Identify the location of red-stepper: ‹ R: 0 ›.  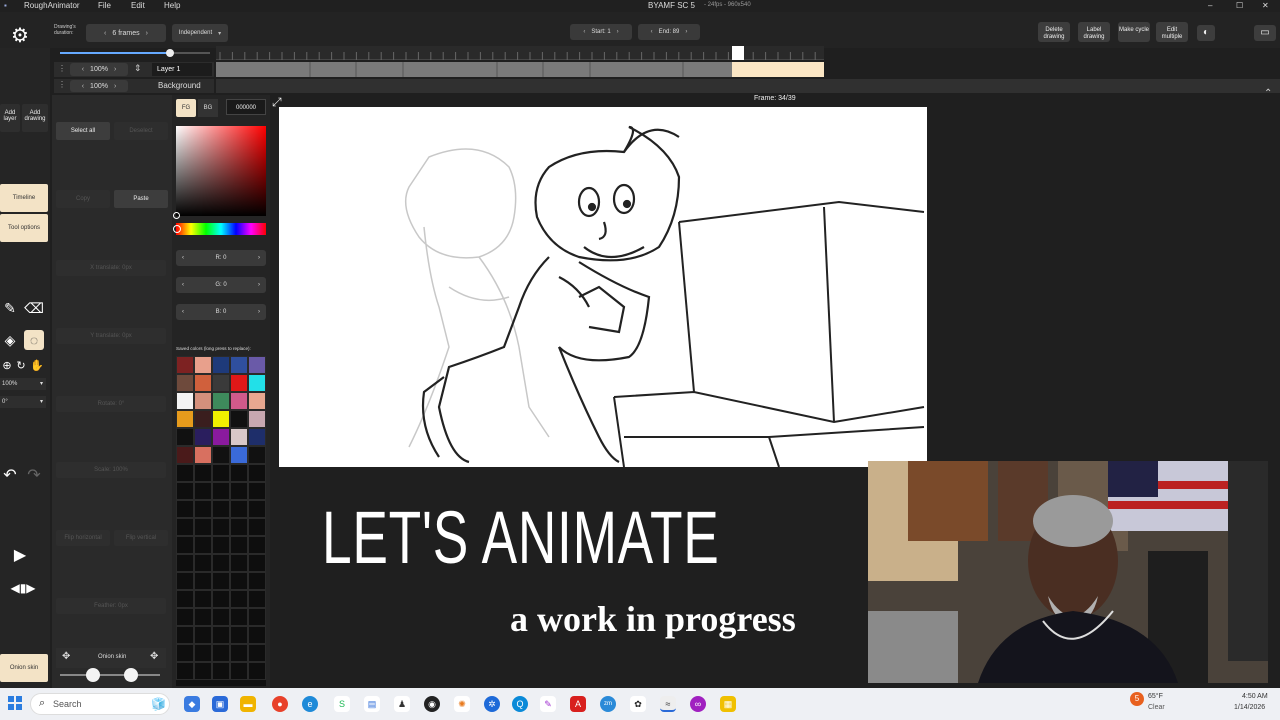
(221, 258).